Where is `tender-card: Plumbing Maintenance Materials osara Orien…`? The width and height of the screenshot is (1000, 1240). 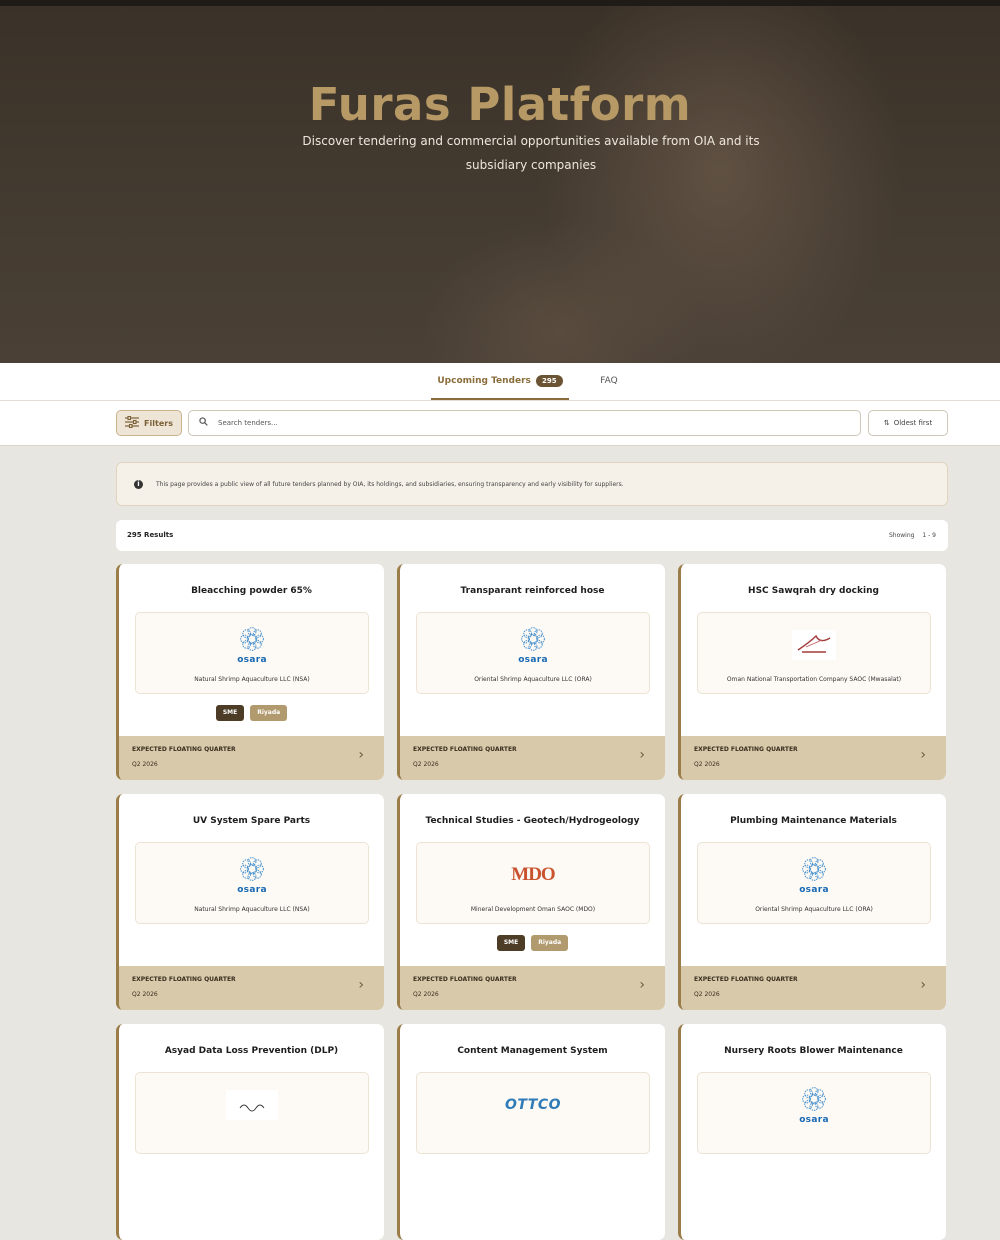 tender-card: Plumbing Maintenance Materials osara Orien… is located at coordinates (812, 902).